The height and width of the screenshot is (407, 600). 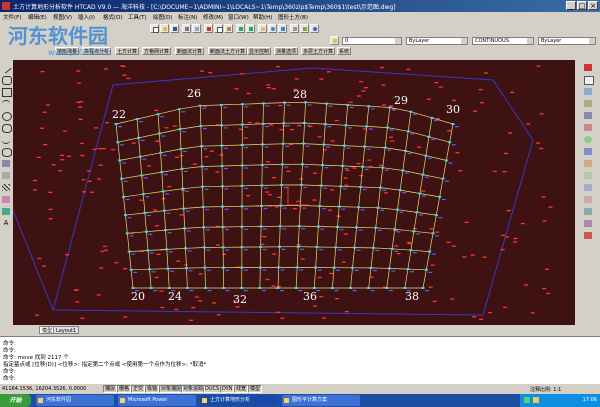 I want to click on region-icon, so click(x=6, y=199).